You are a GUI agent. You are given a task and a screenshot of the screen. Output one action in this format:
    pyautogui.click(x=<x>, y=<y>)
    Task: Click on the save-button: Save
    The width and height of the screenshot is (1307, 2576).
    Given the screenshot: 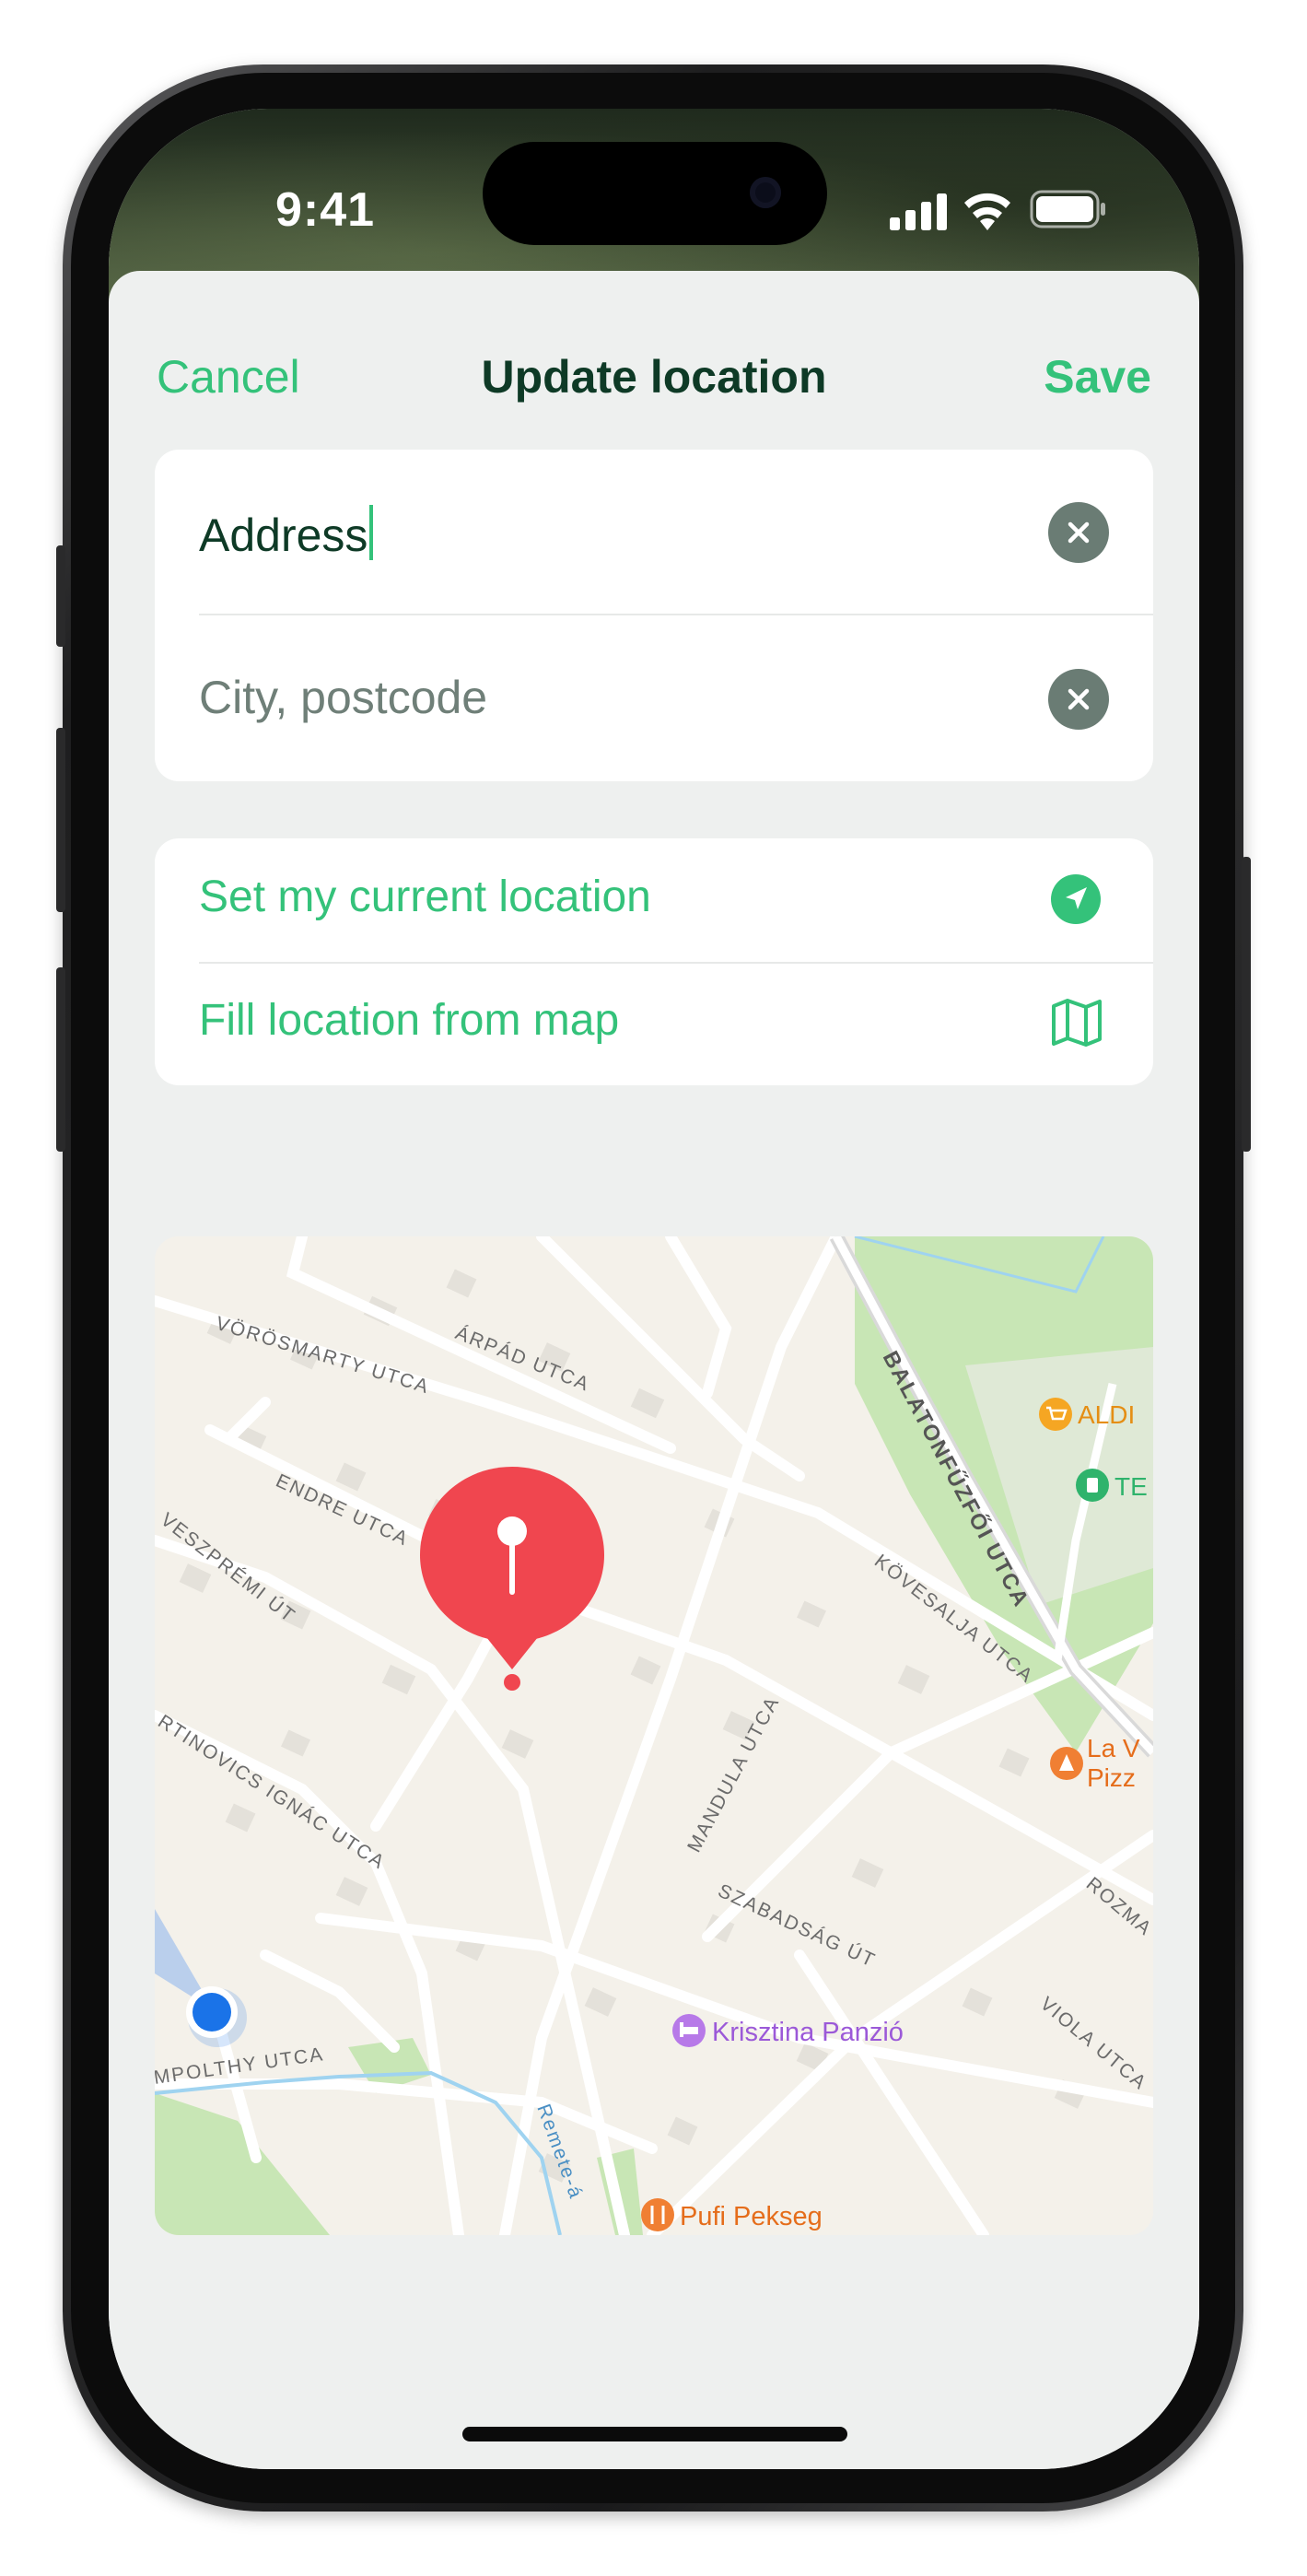 What is the action you would take?
    pyautogui.click(x=1098, y=377)
    